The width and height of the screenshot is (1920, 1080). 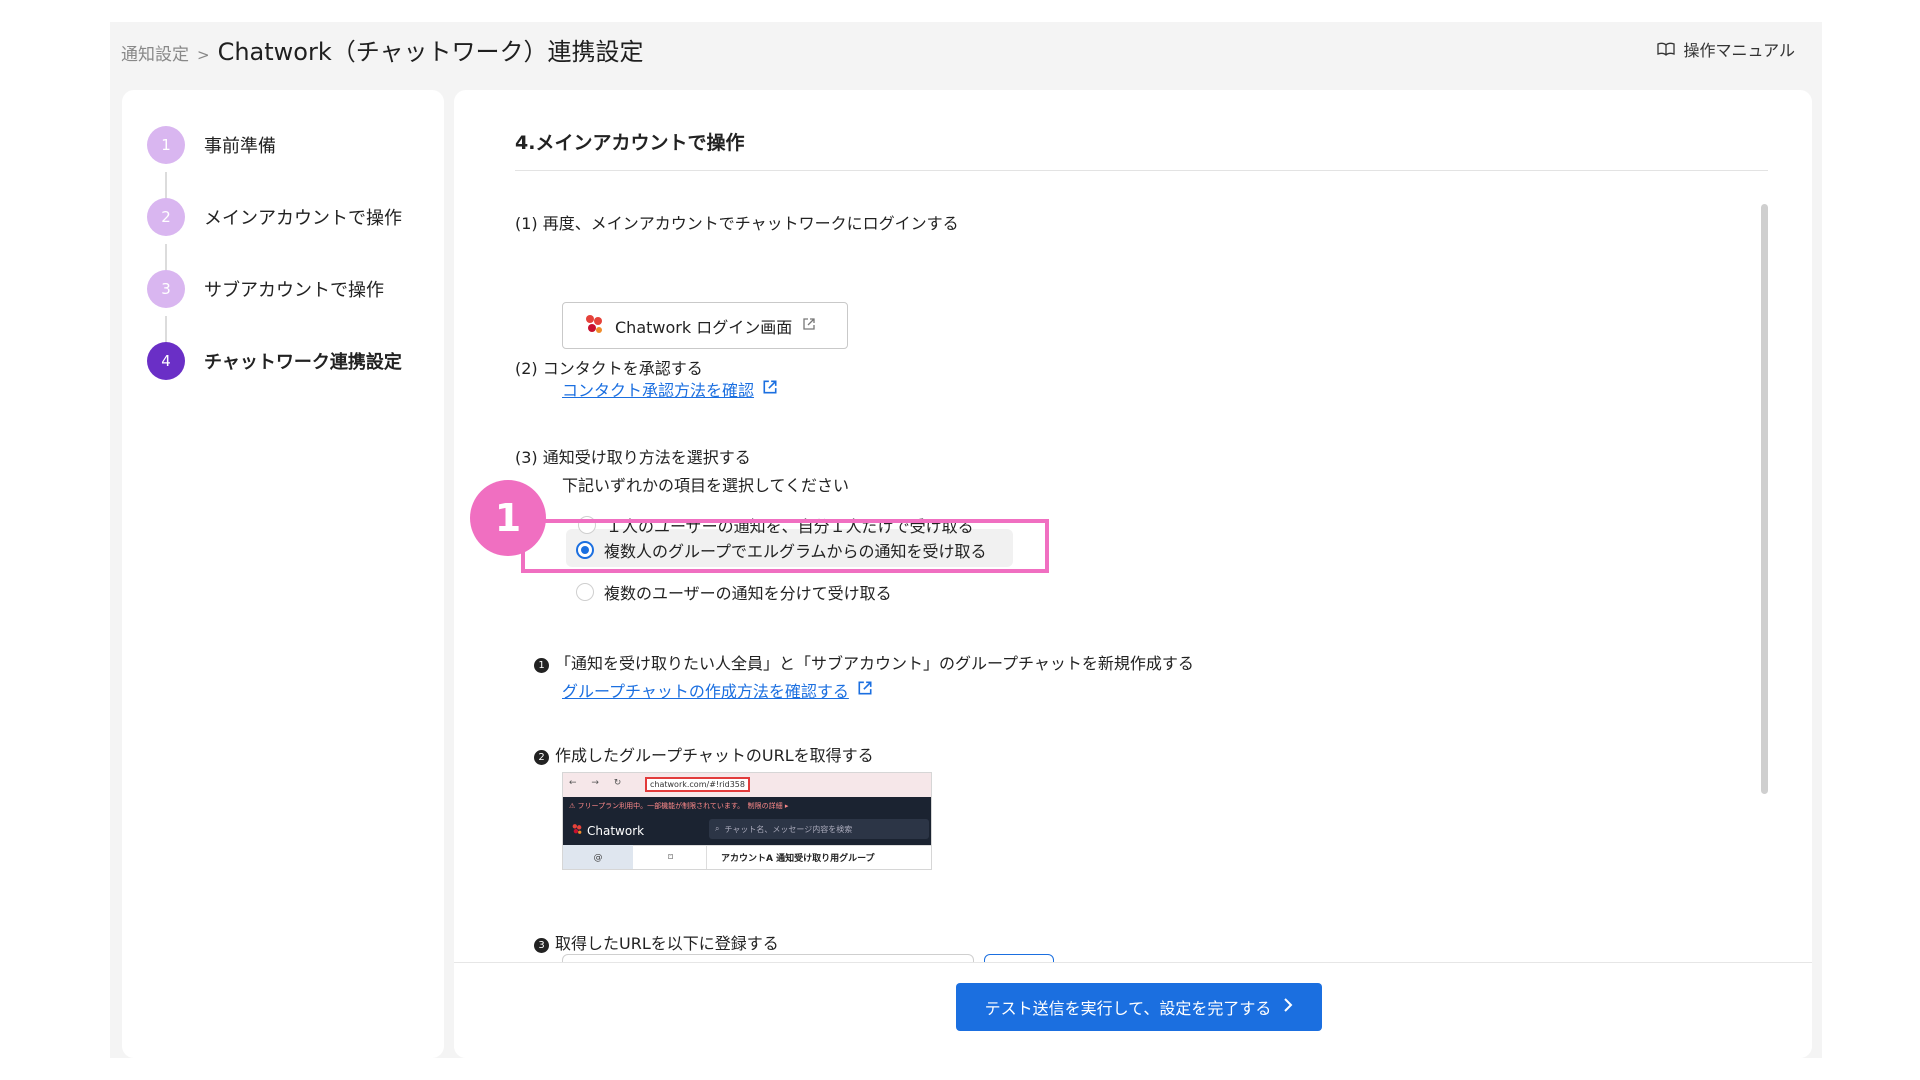 What do you see at coordinates (1019, 958) in the screenshot?
I see `register-url-button` at bounding box center [1019, 958].